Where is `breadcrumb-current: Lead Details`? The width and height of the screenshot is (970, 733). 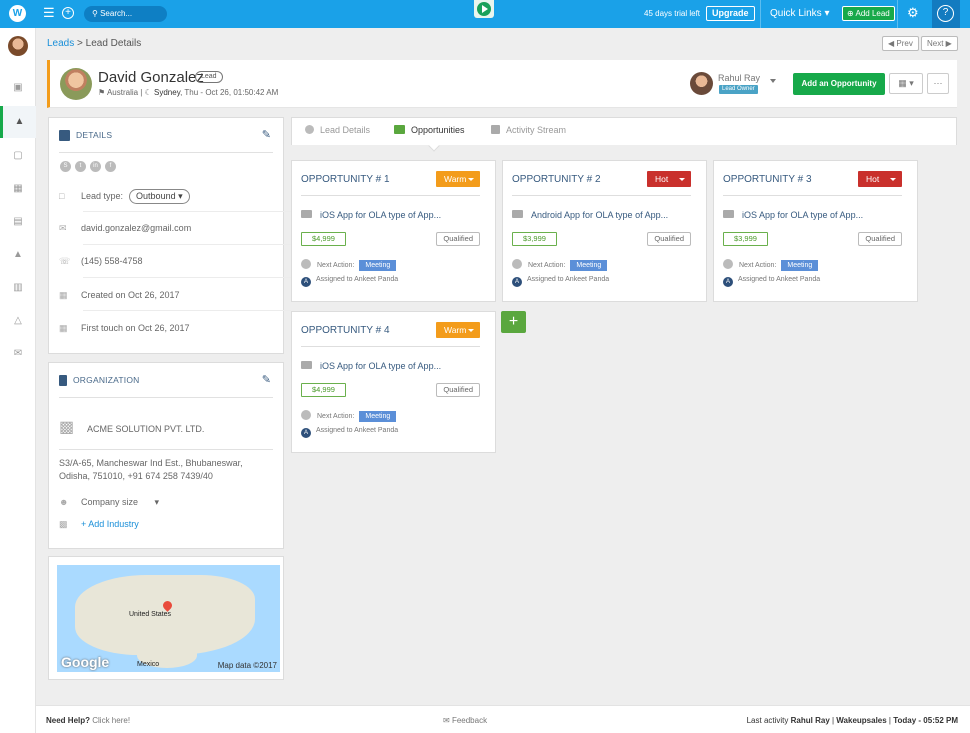
breadcrumb-current: Lead Details is located at coordinates (113, 43).